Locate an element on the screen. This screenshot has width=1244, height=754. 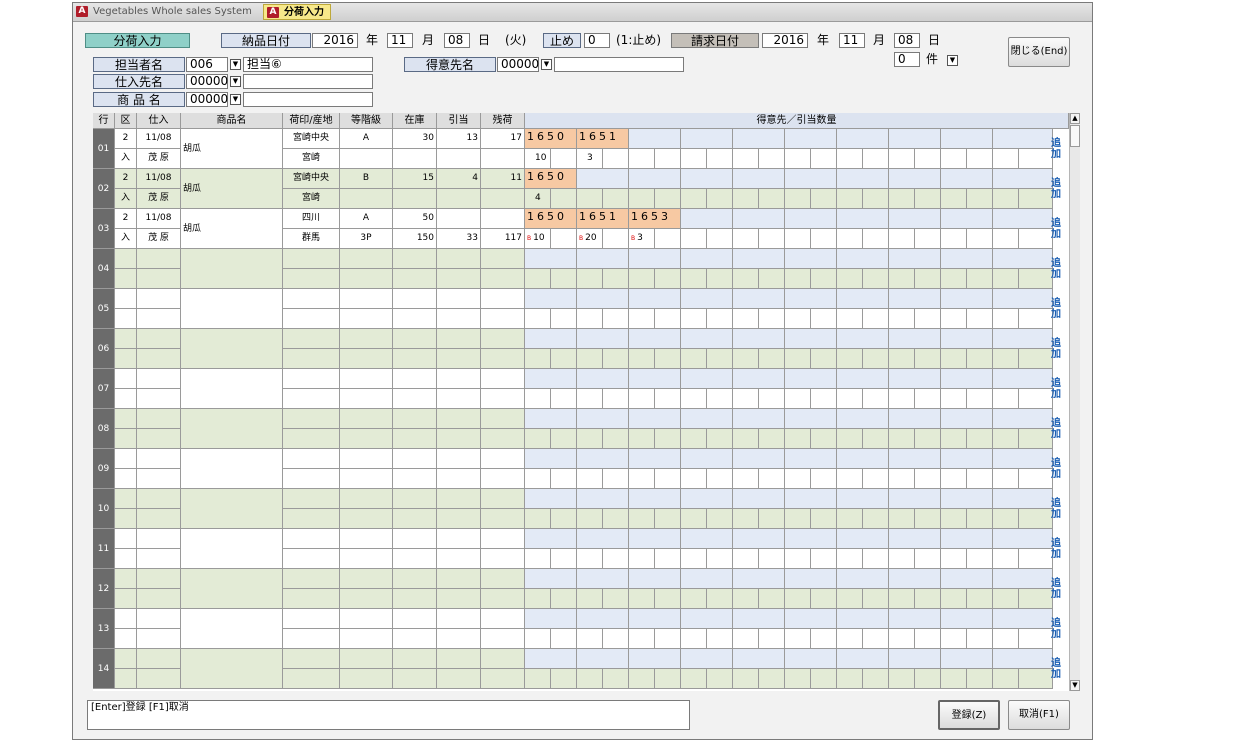
cell-stock: 15 is located at coordinates (415, 179).